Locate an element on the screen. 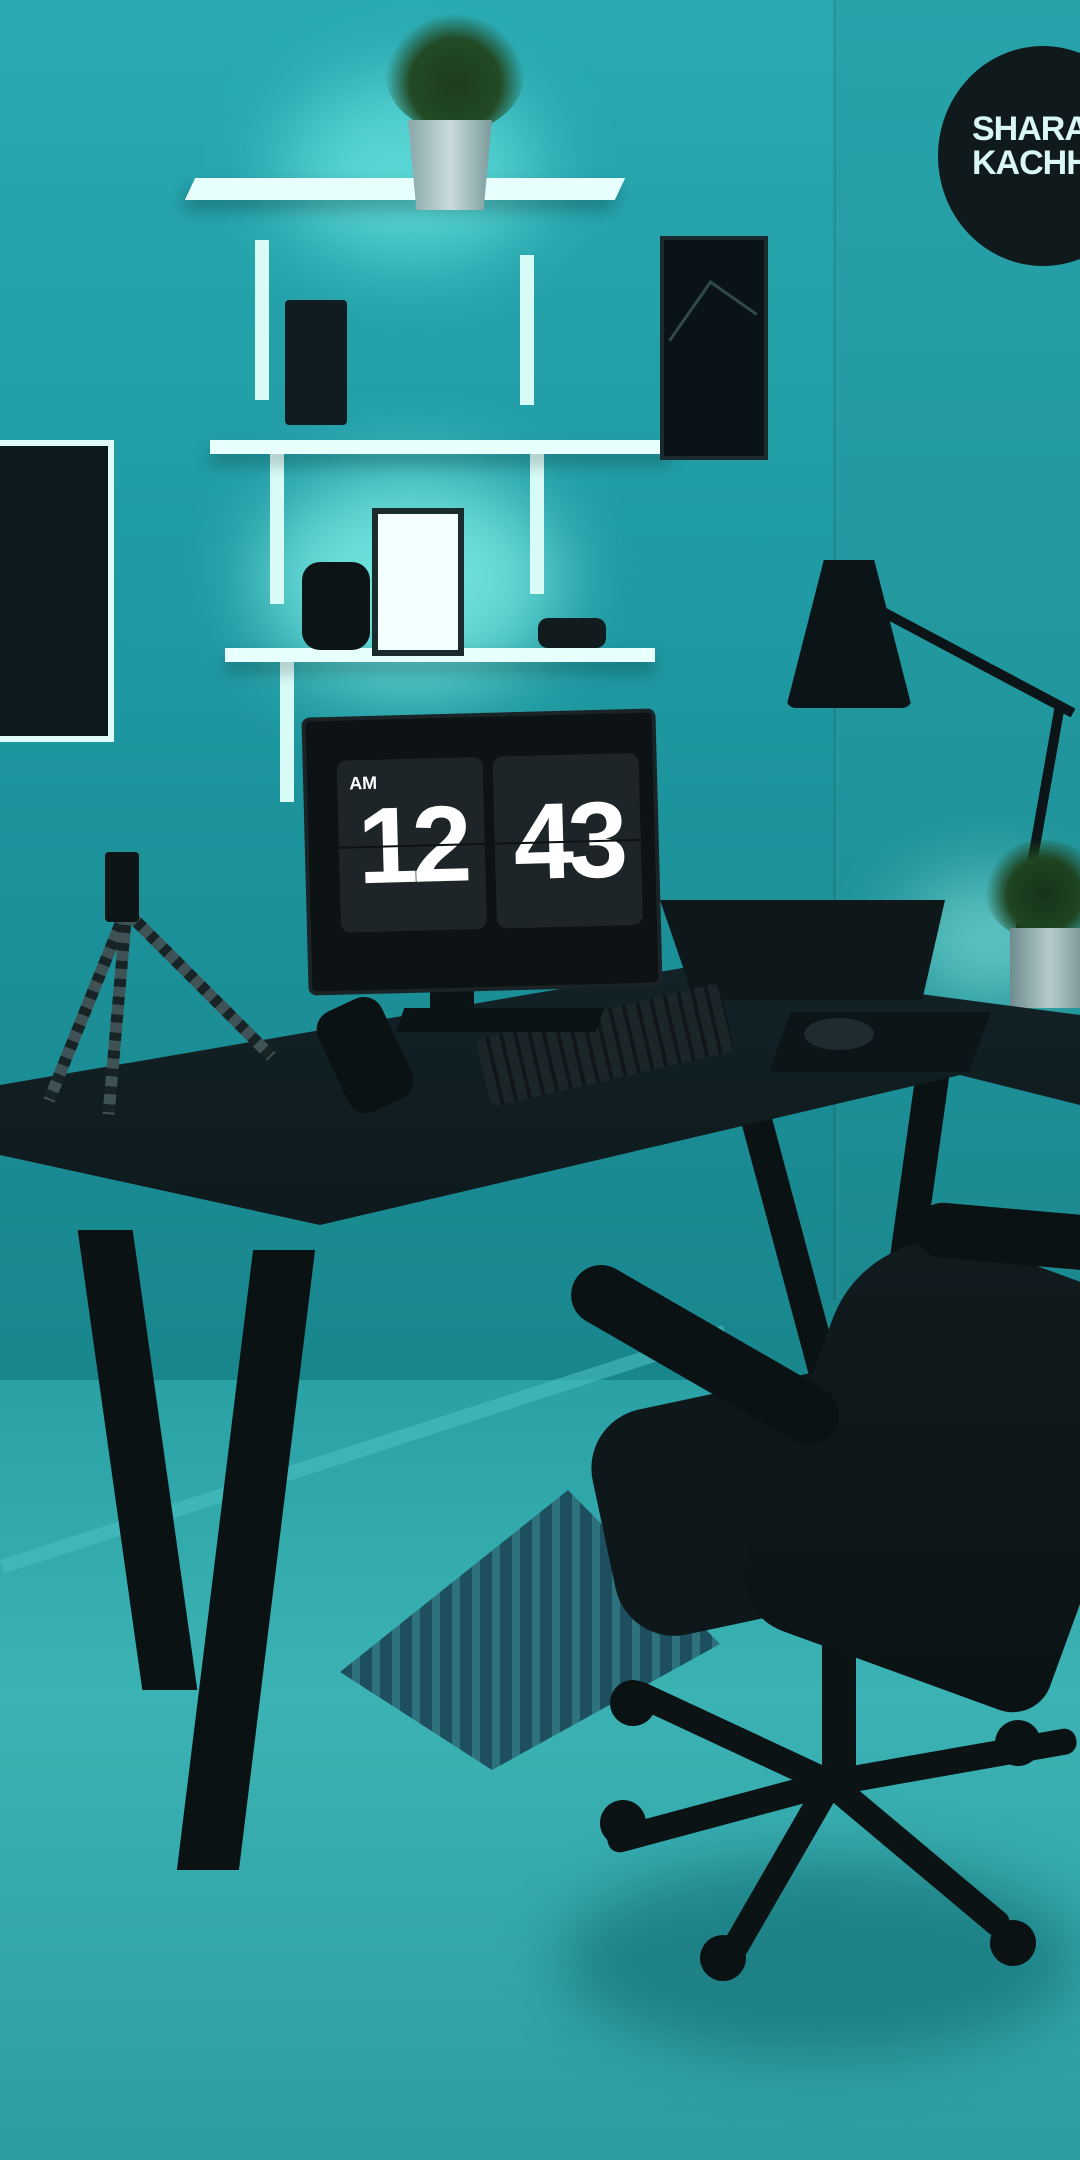  wall-shelf-top is located at coordinates (405, 189).